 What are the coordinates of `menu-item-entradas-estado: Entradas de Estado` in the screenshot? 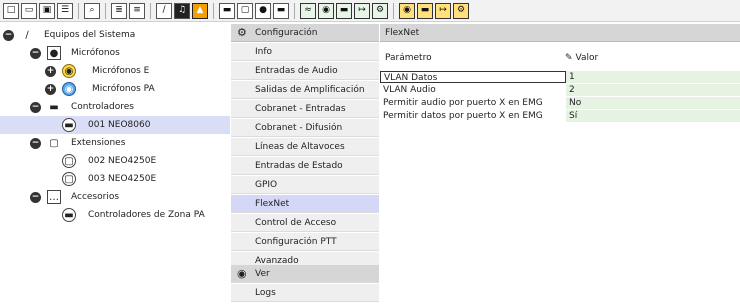 It's located at (305, 166).